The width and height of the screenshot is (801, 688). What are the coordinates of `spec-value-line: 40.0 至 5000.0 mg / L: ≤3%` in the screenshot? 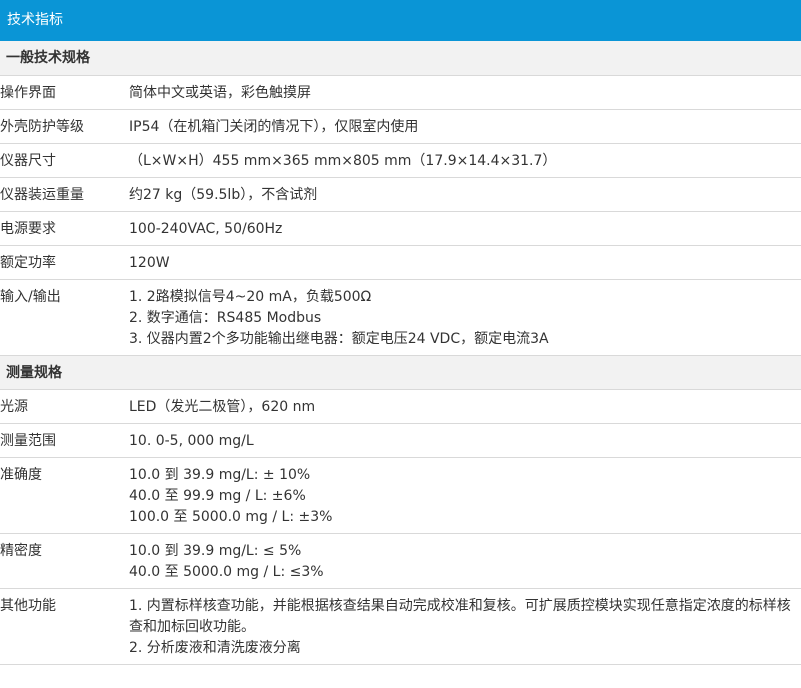 It's located at (226, 571).